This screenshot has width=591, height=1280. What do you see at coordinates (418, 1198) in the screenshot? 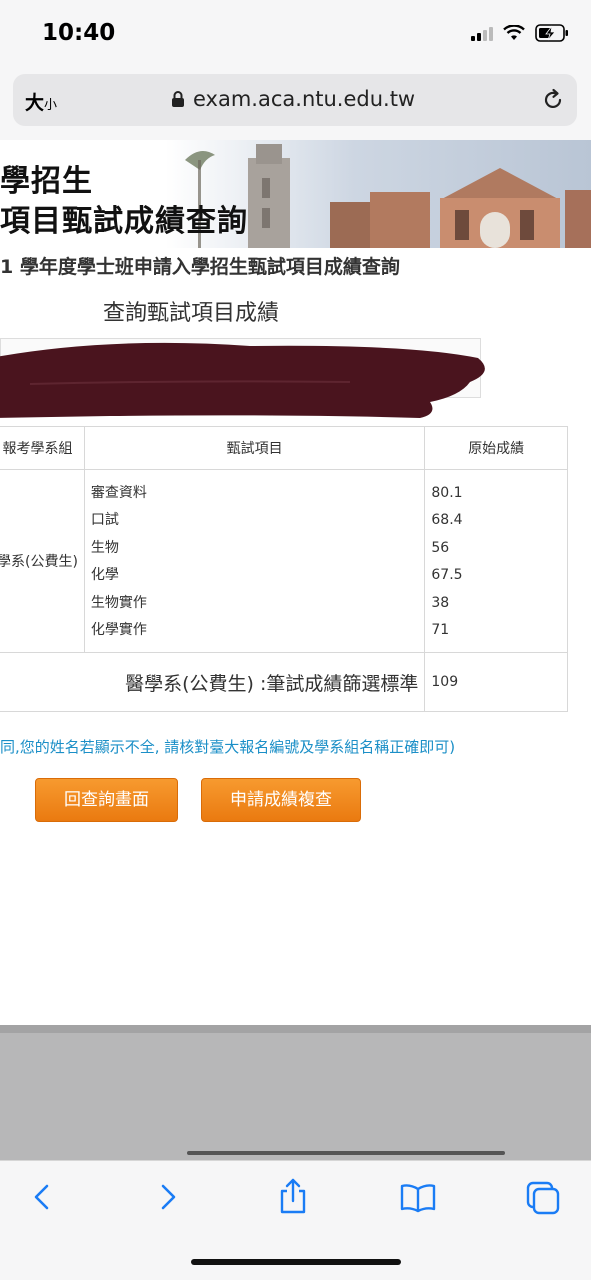
I see `bookmarks-icon` at bounding box center [418, 1198].